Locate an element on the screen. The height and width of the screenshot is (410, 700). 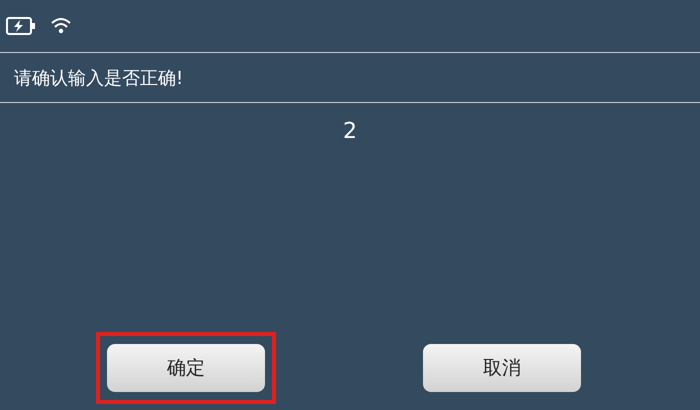
confirm-button: 确定 is located at coordinates (186, 368).